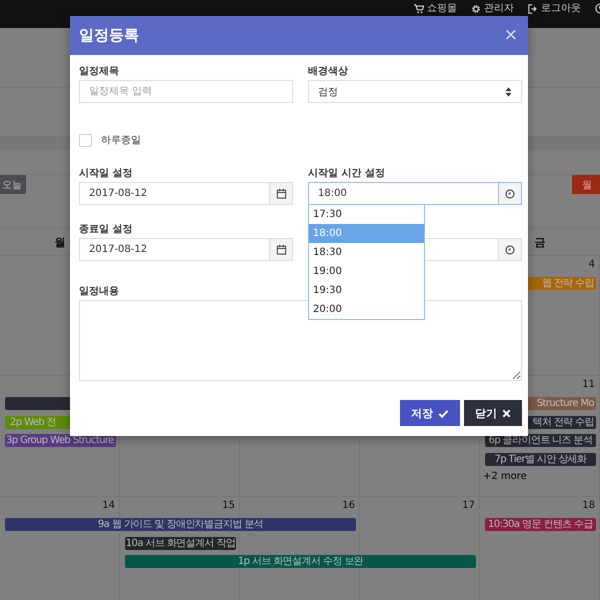 The image size is (600, 600). What do you see at coordinates (349, 506) in the screenshot?
I see `date-number: 16` at bounding box center [349, 506].